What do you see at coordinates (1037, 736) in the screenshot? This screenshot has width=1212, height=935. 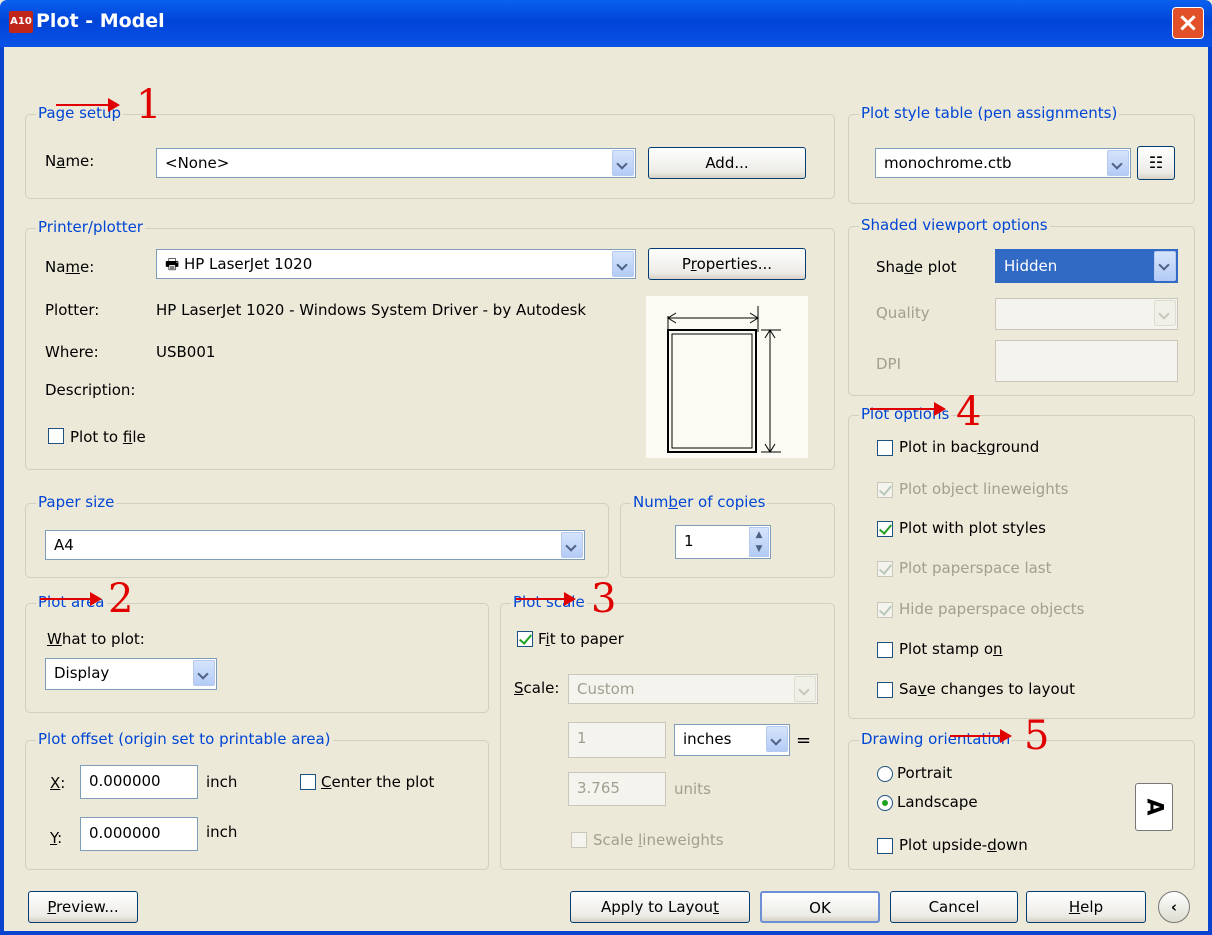 I see `annotation-5: 5` at bounding box center [1037, 736].